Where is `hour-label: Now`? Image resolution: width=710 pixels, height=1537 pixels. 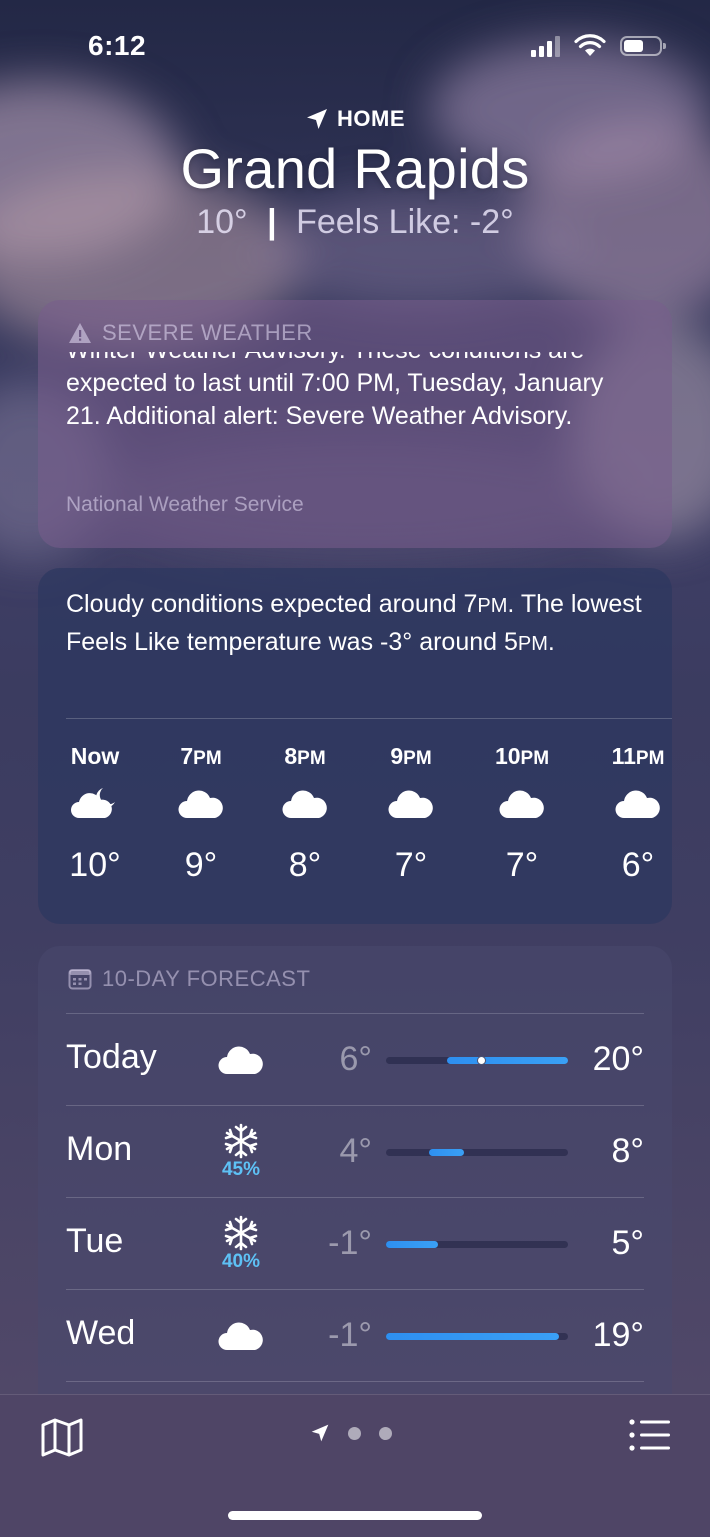
hour-label: Now is located at coordinates (95, 756).